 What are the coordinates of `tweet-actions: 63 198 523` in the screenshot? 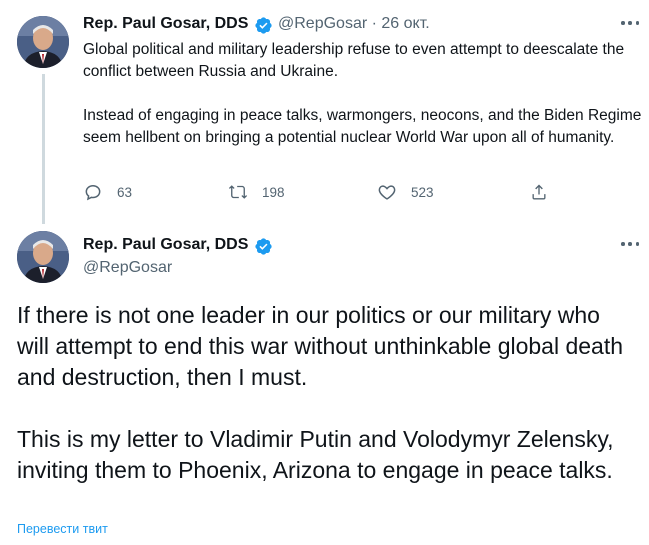 It's located at (318, 194).